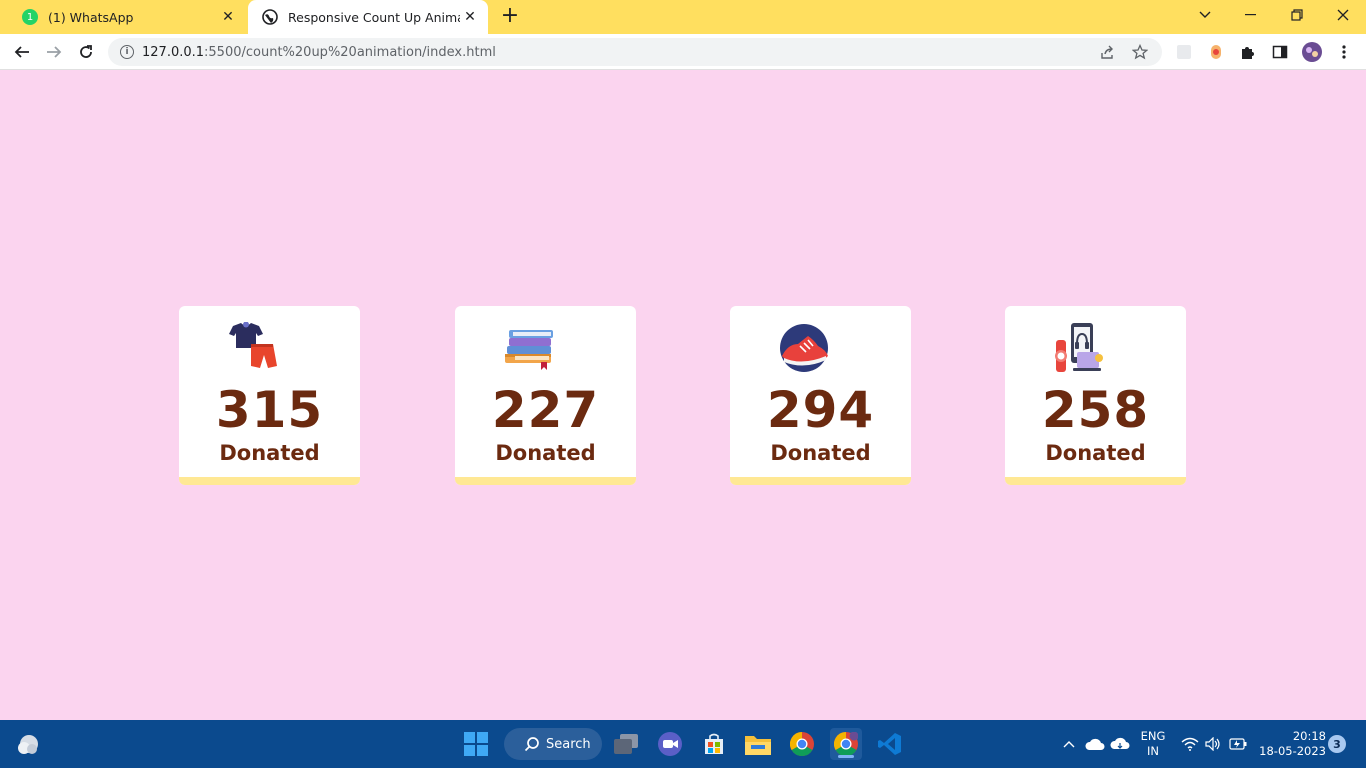 The height and width of the screenshot is (768, 1366). What do you see at coordinates (1337, 744) in the screenshot?
I see `notification-badge: 3` at bounding box center [1337, 744].